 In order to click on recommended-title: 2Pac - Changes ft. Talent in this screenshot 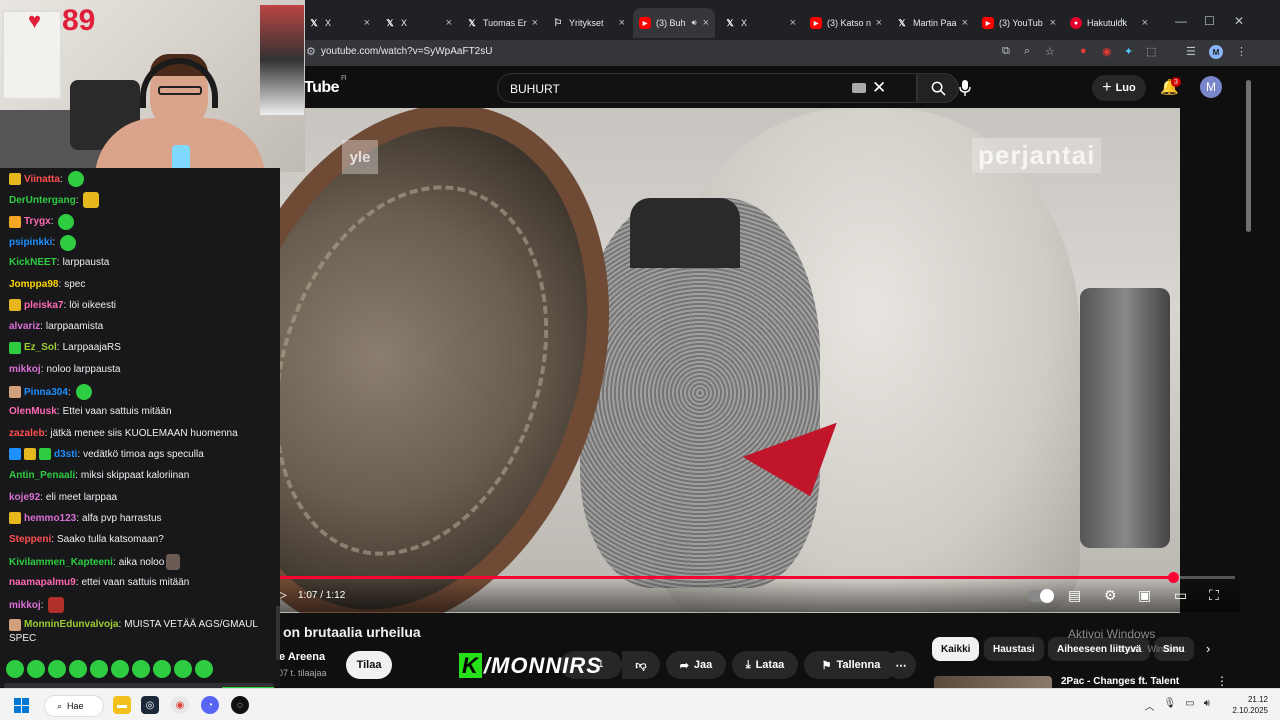, I will do `click(1120, 681)`.